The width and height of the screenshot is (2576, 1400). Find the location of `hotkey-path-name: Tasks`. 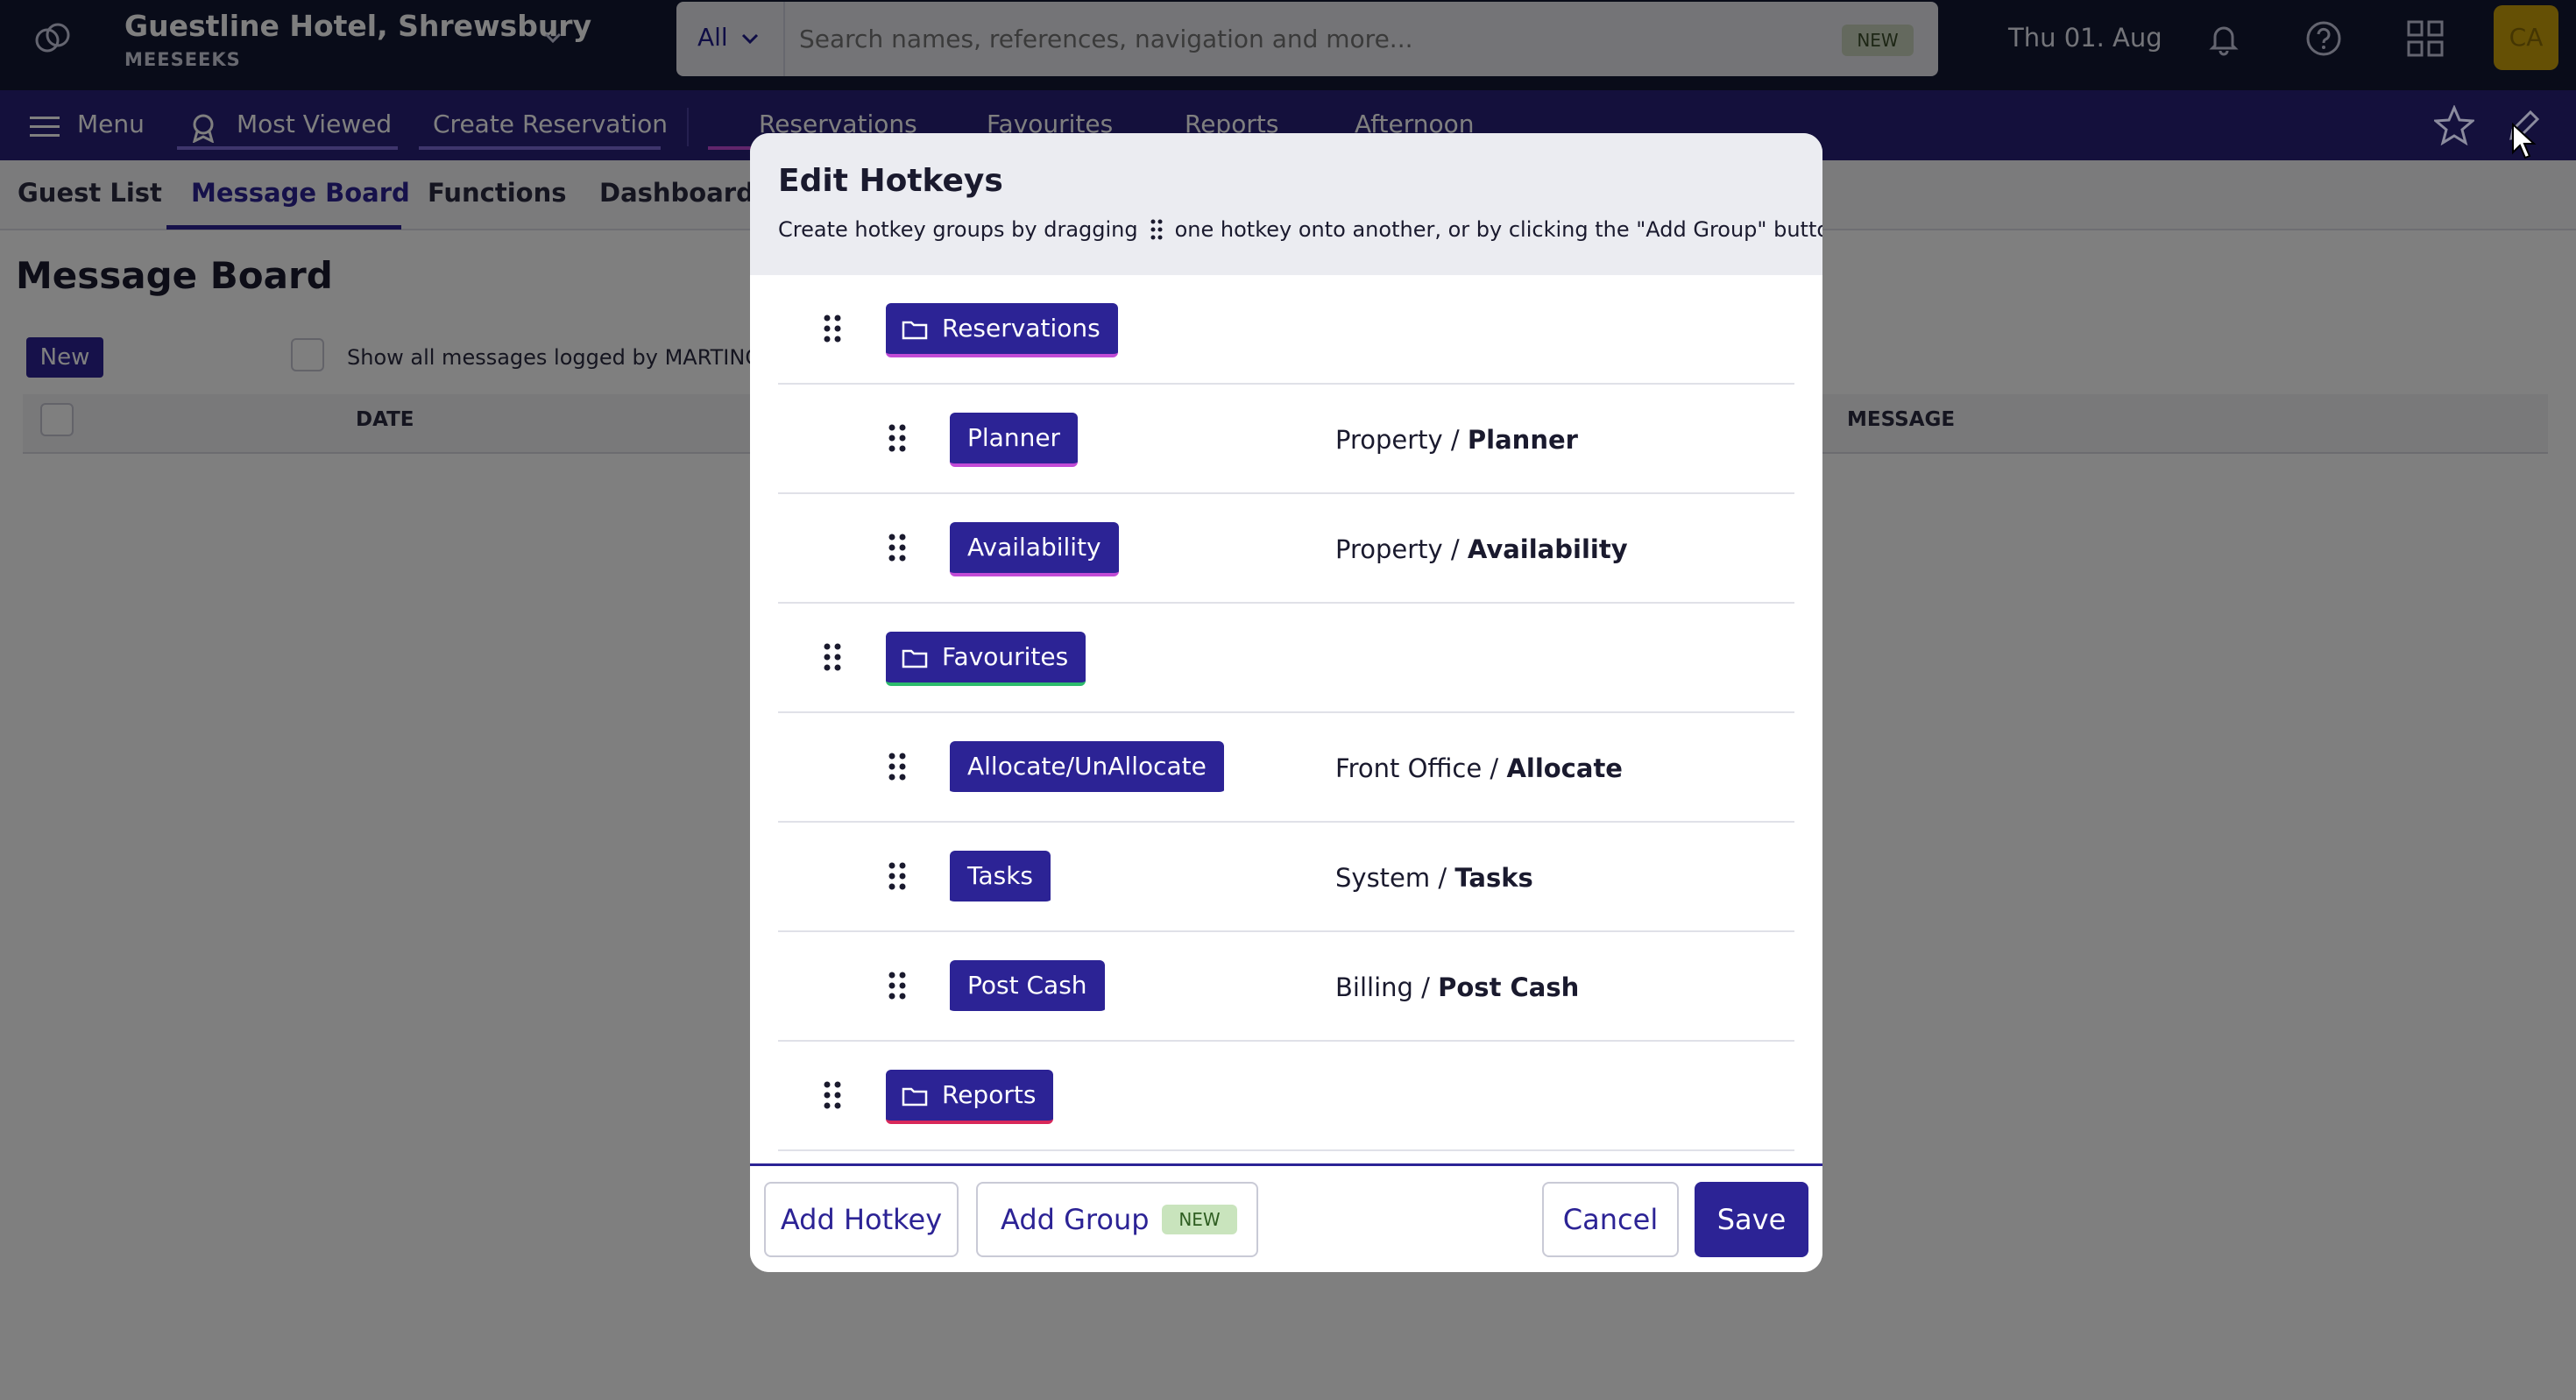

hotkey-path-name: Tasks is located at coordinates (1493, 878).